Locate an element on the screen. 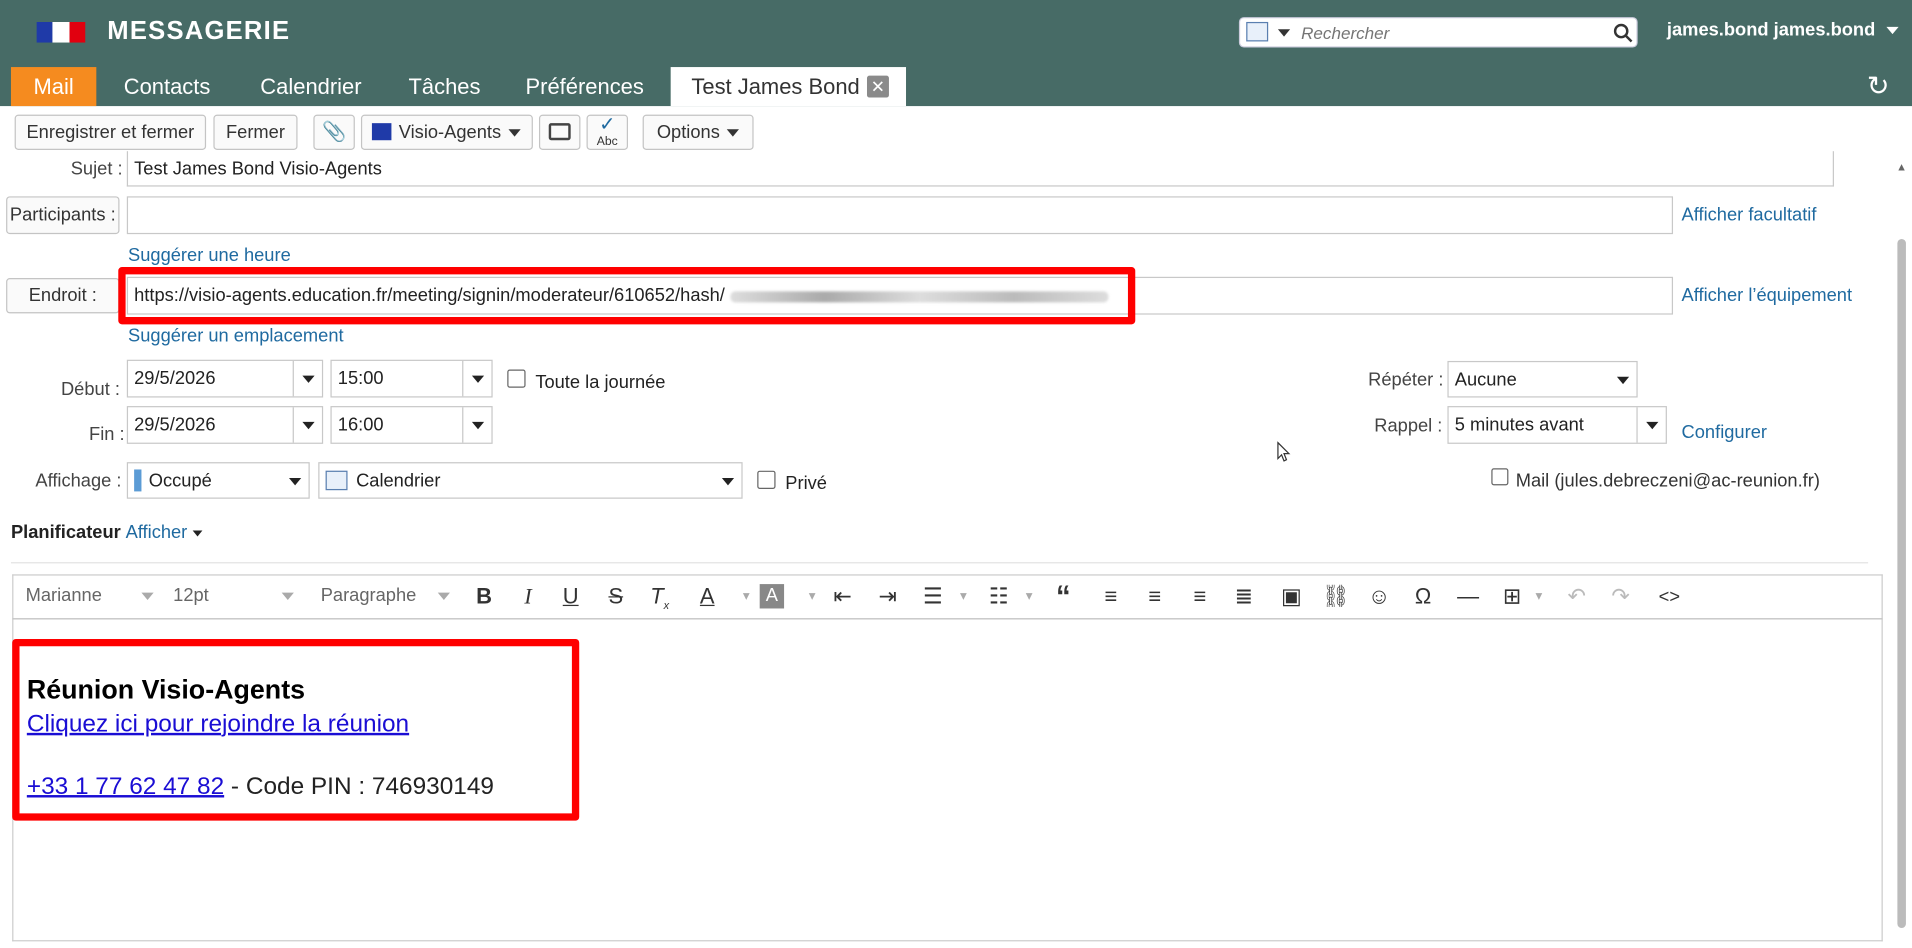 Image resolution: width=1912 pixels, height=948 pixels. tab-preferences: Préférences is located at coordinates (584, 86).